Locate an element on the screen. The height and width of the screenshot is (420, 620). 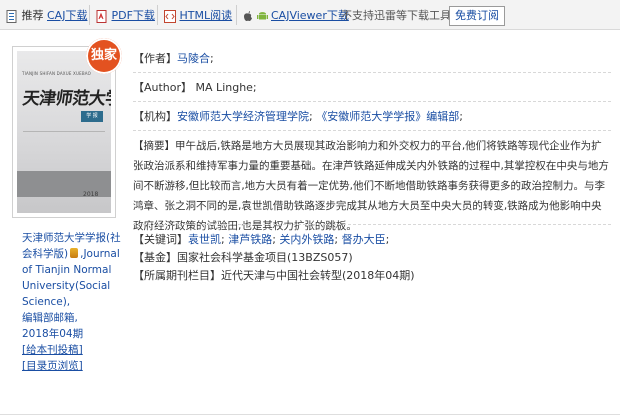
toc-link: [目录页浏览] is located at coordinates (52, 366).